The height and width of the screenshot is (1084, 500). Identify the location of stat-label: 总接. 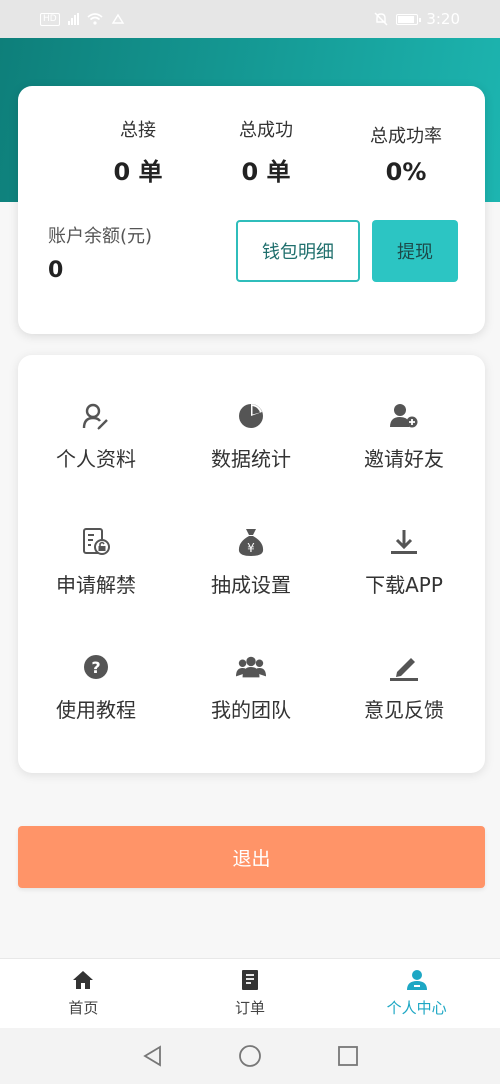
(138, 130).